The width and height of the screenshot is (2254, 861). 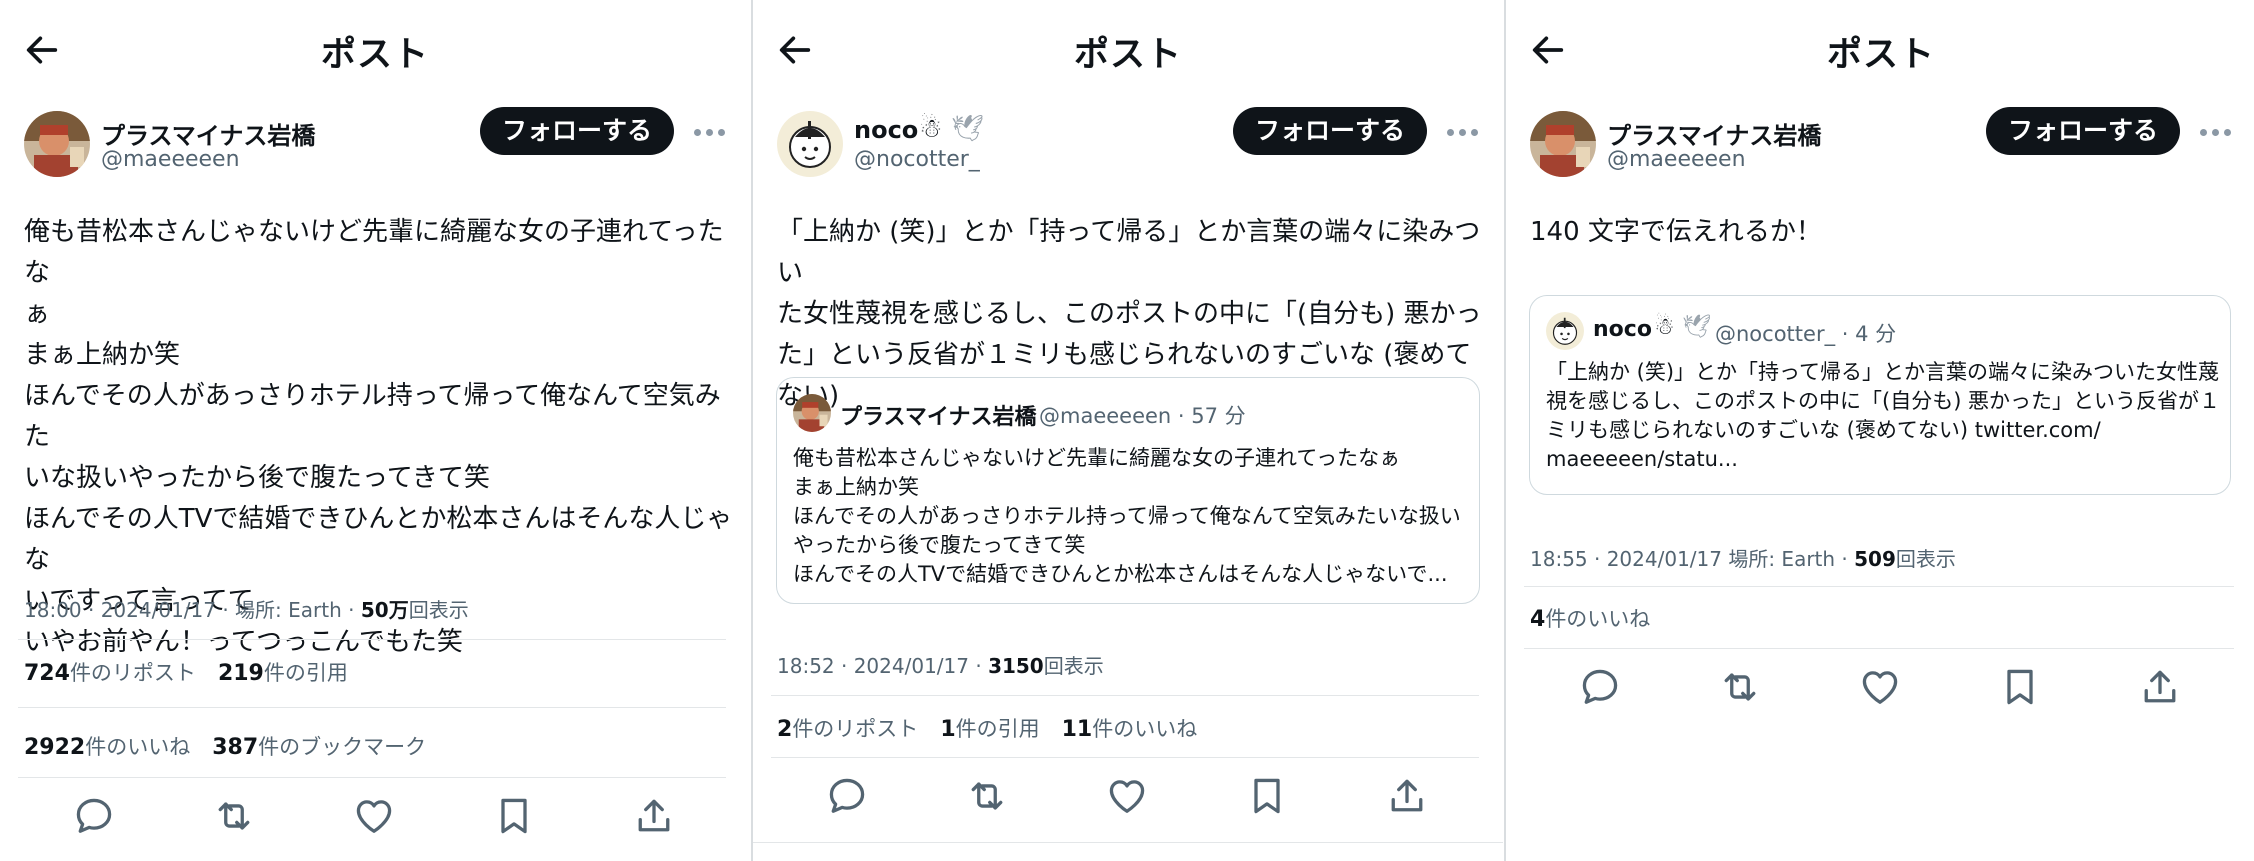 What do you see at coordinates (1676, 232) in the screenshot?
I see `post-text: 140 文字で伝えれるか！` at bounding box center [1676, 232].